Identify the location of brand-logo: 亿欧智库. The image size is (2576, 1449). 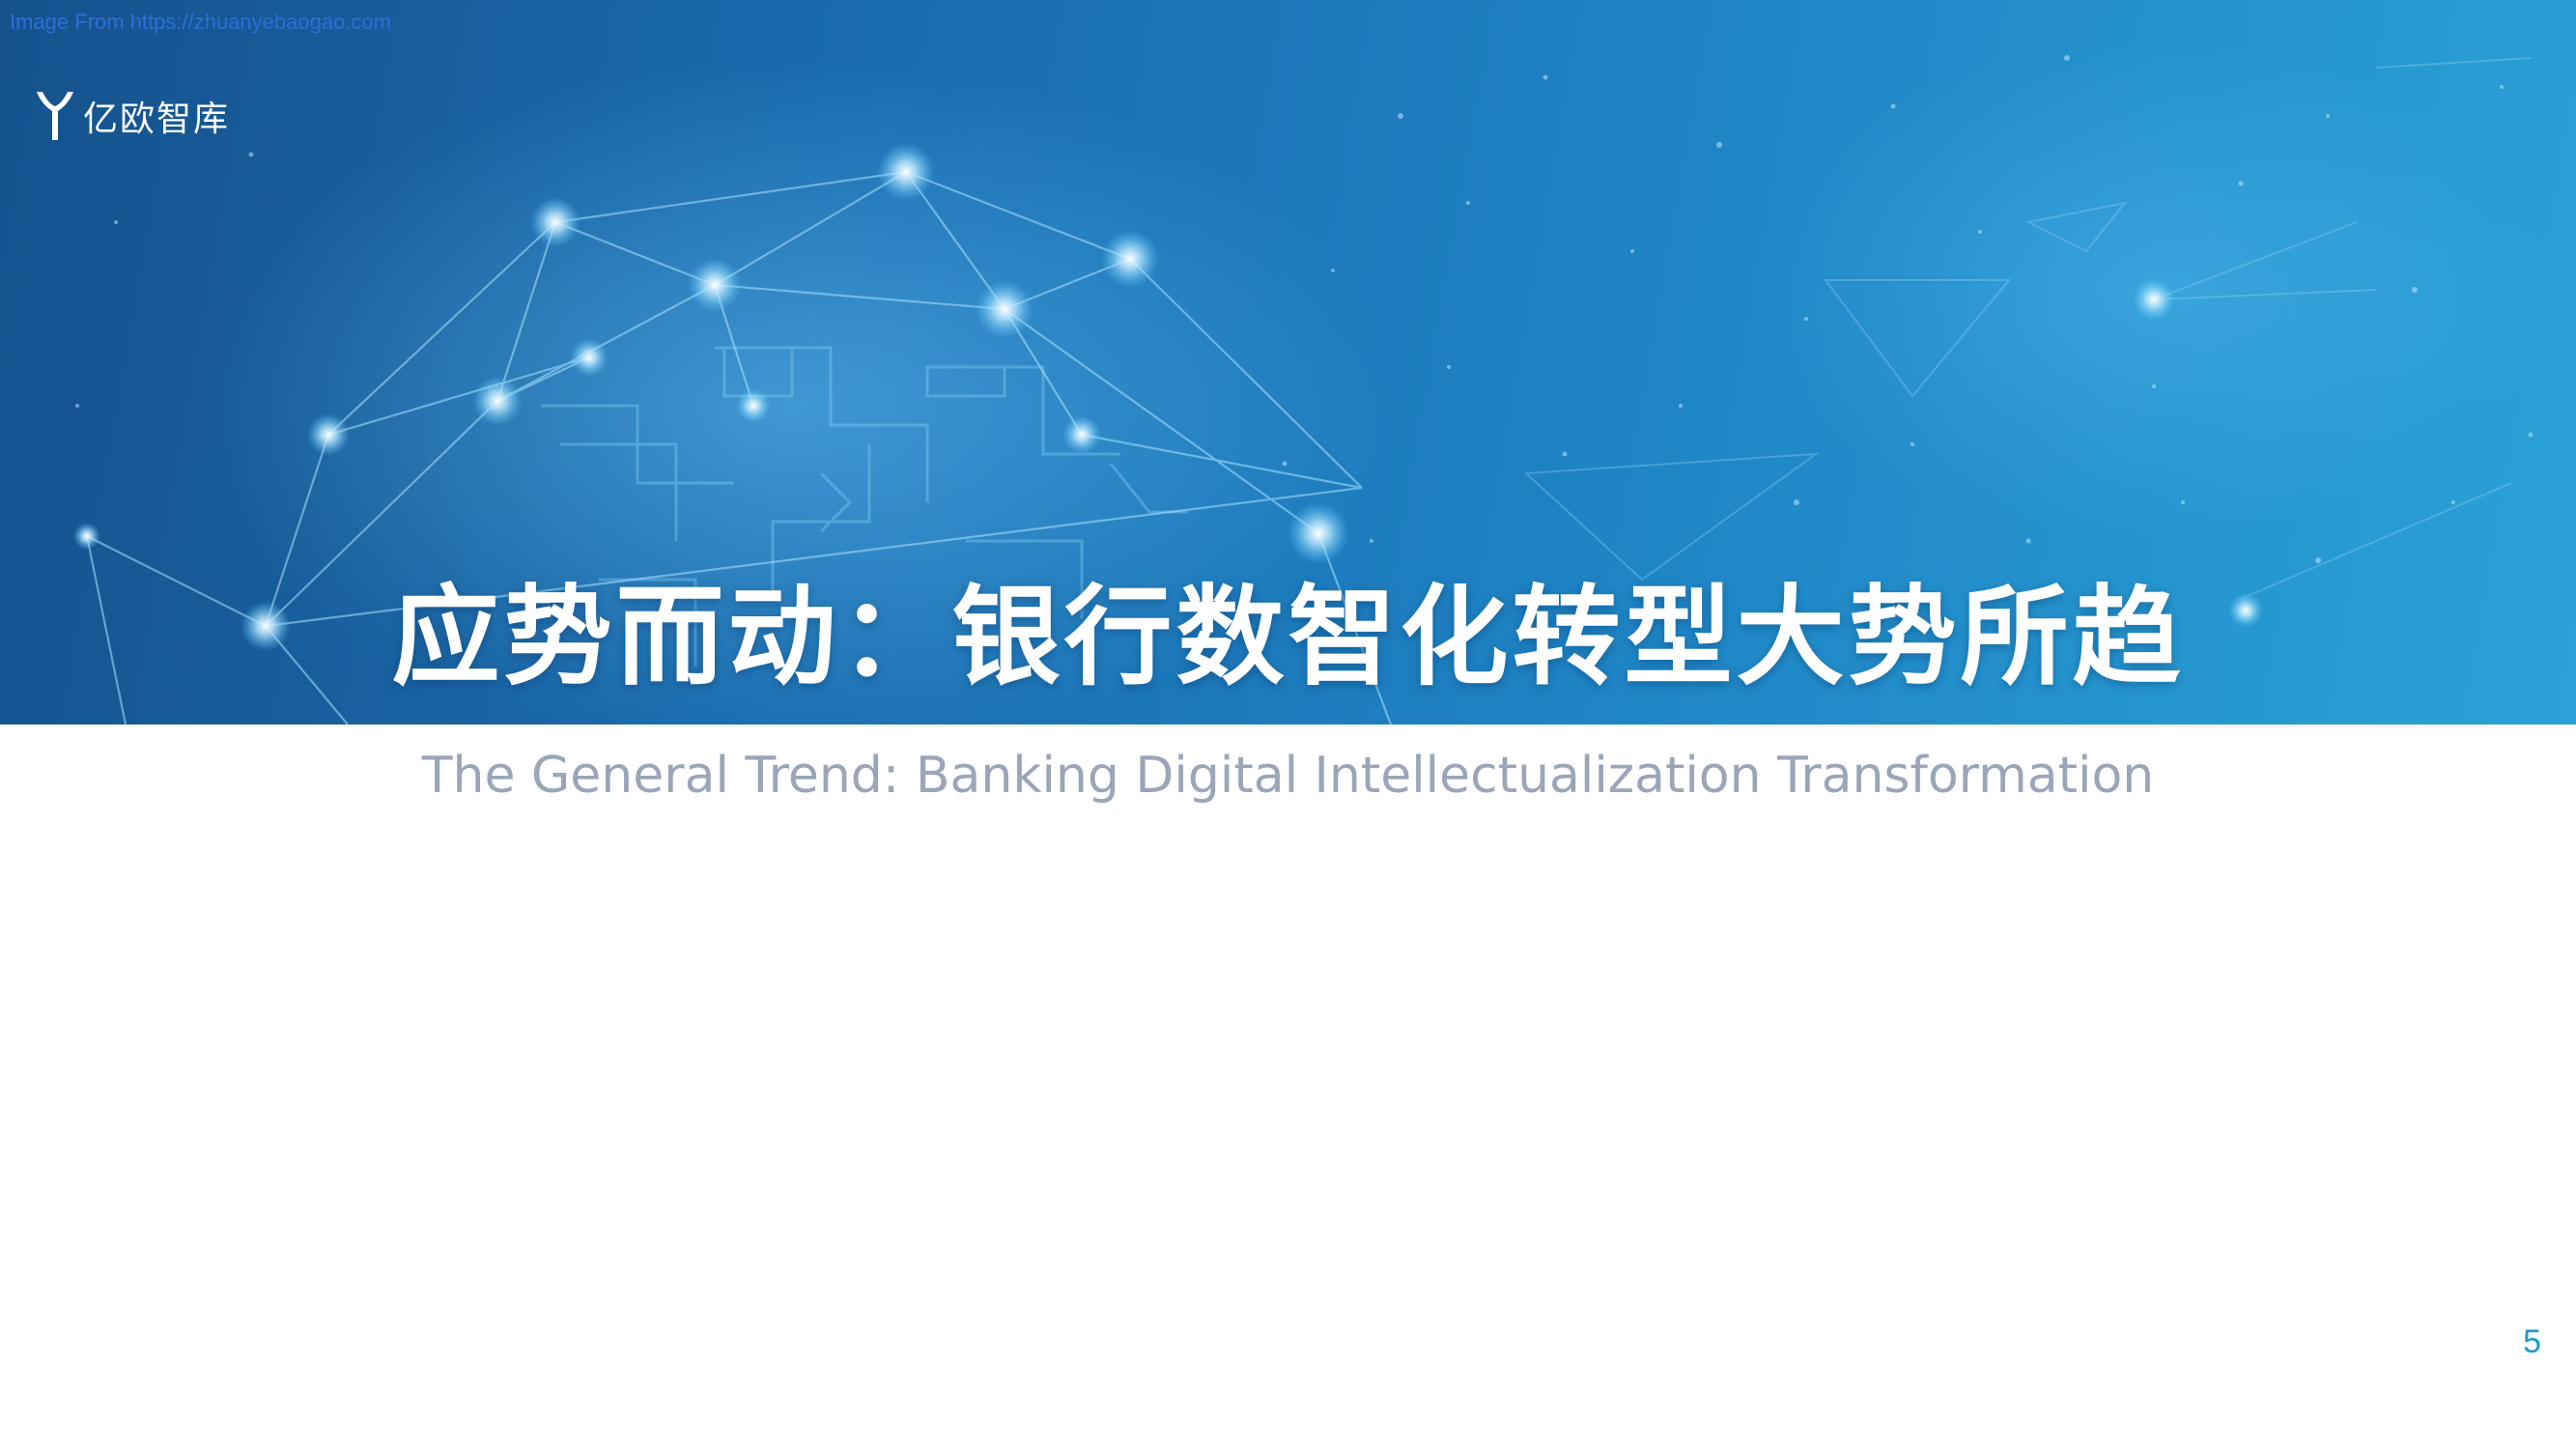
(132, 116).